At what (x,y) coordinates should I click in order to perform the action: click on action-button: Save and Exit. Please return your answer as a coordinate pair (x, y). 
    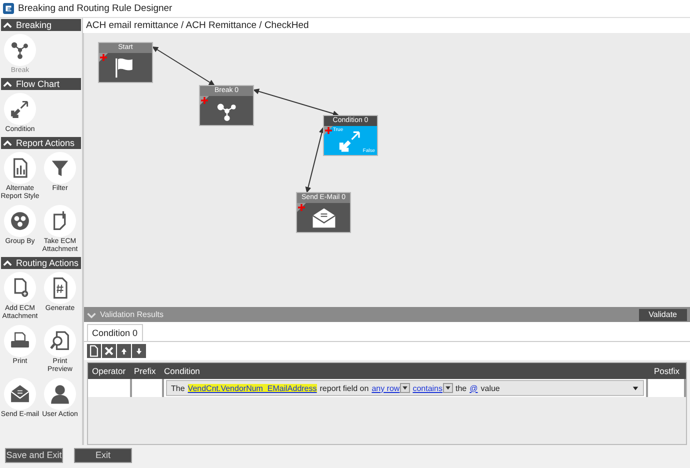
    Looking at the image, I should click on (34, 455).